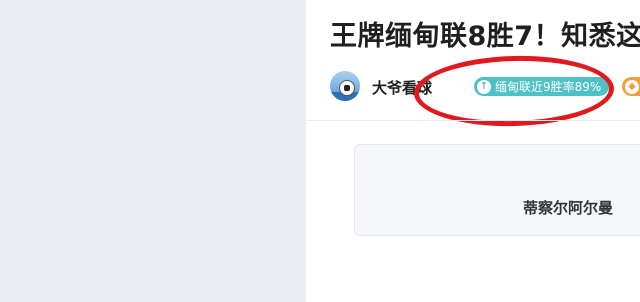  Describe the element at coordinates (568, 208) in the screenshot. I see `team-name: 蒂察尔阿尔曼` at that location.